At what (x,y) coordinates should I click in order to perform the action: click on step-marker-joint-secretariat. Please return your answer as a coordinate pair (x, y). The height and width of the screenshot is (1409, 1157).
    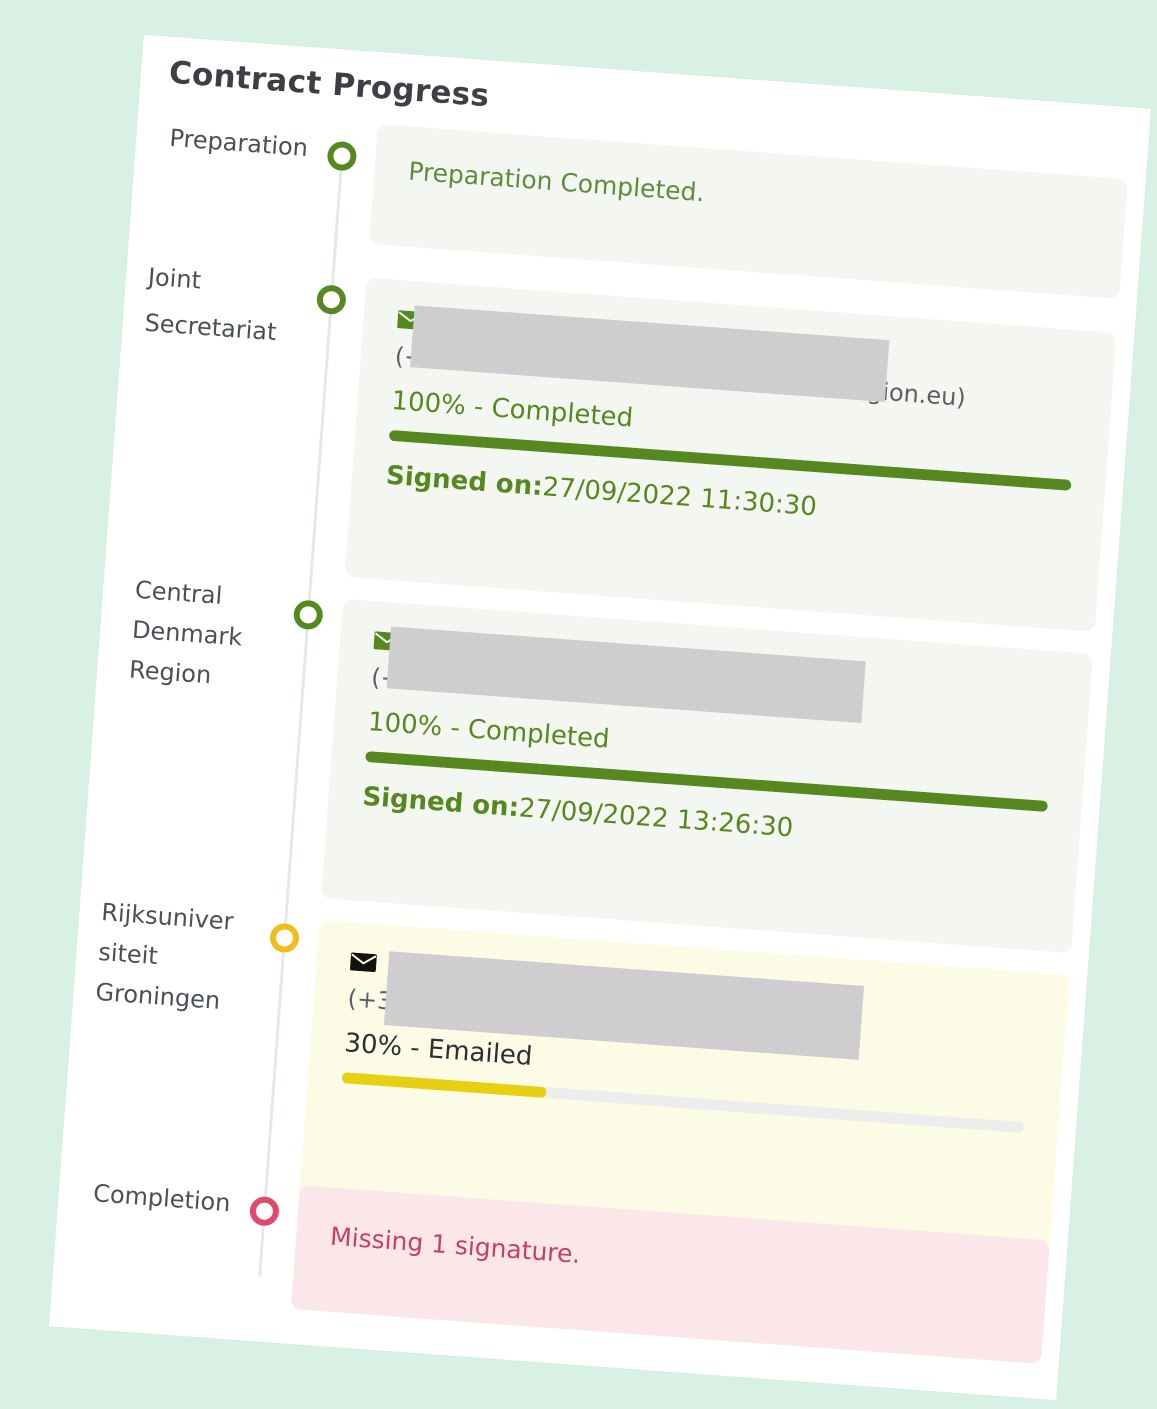
    Looking at the image, I should click on (331, 300).